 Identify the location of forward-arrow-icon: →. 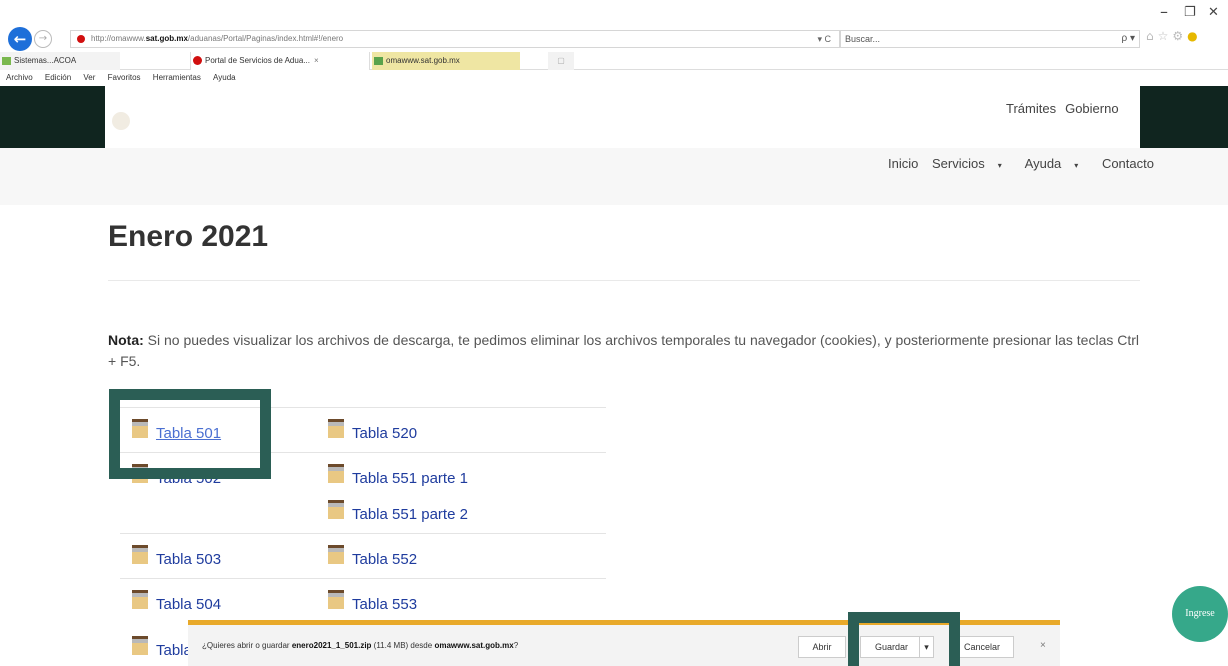
(43, 39).